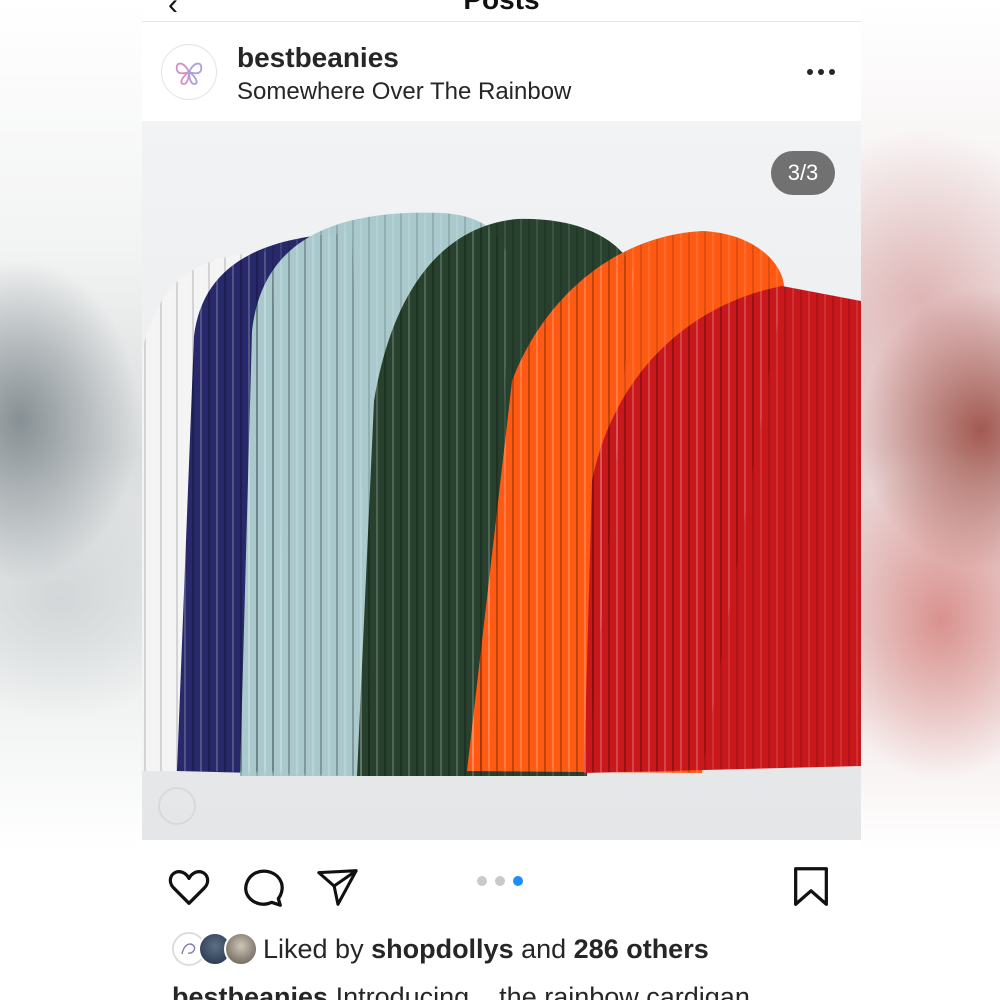 The image size is (1000, 1000). I want to click on send-icon, so click(337, 887).